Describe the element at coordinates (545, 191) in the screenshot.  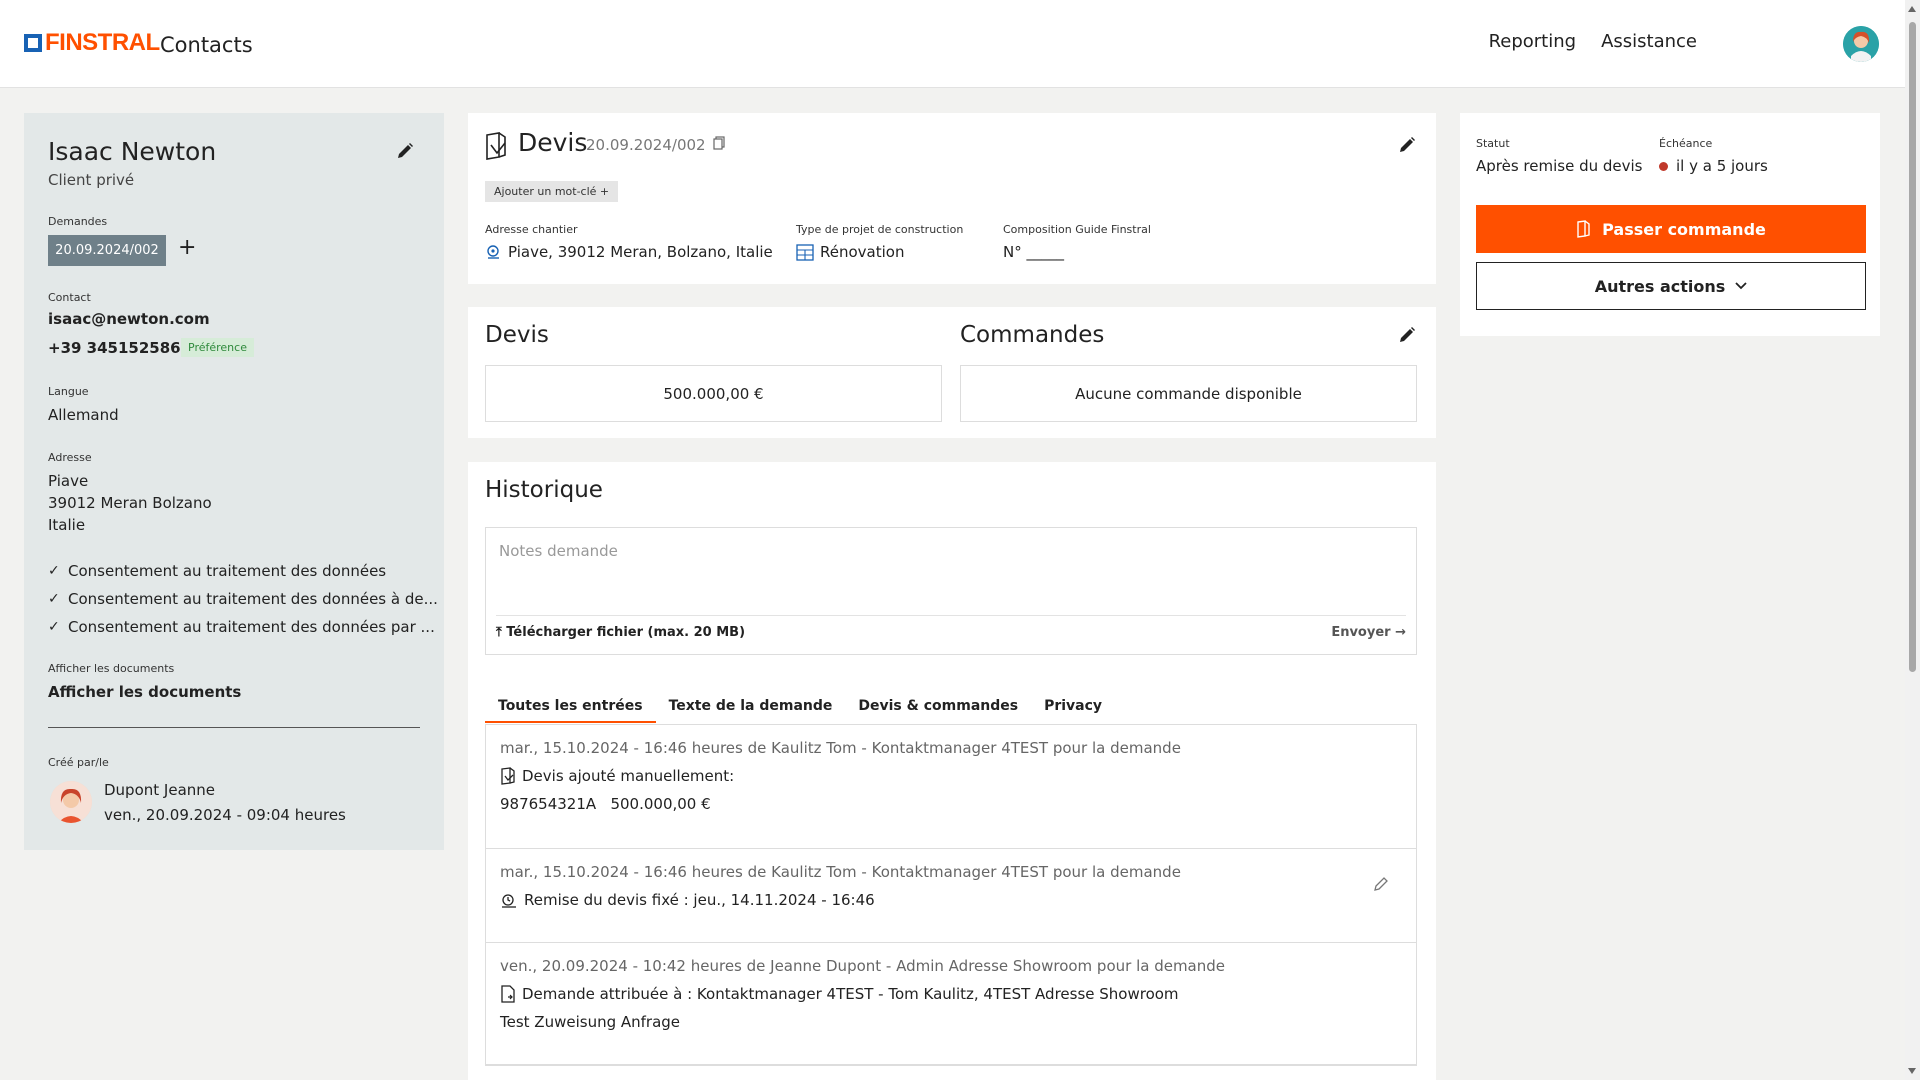
I see `add-keyword-label: Ajouter un mot-clé` at that location.